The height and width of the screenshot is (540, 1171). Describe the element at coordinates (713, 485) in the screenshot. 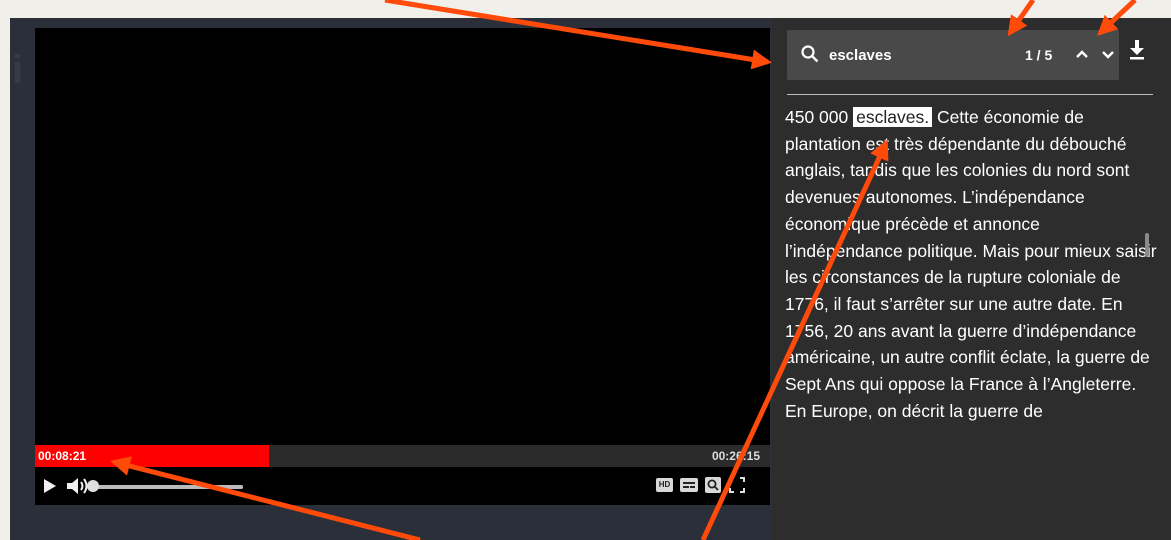

I see `transcript-search-icon` at that location.